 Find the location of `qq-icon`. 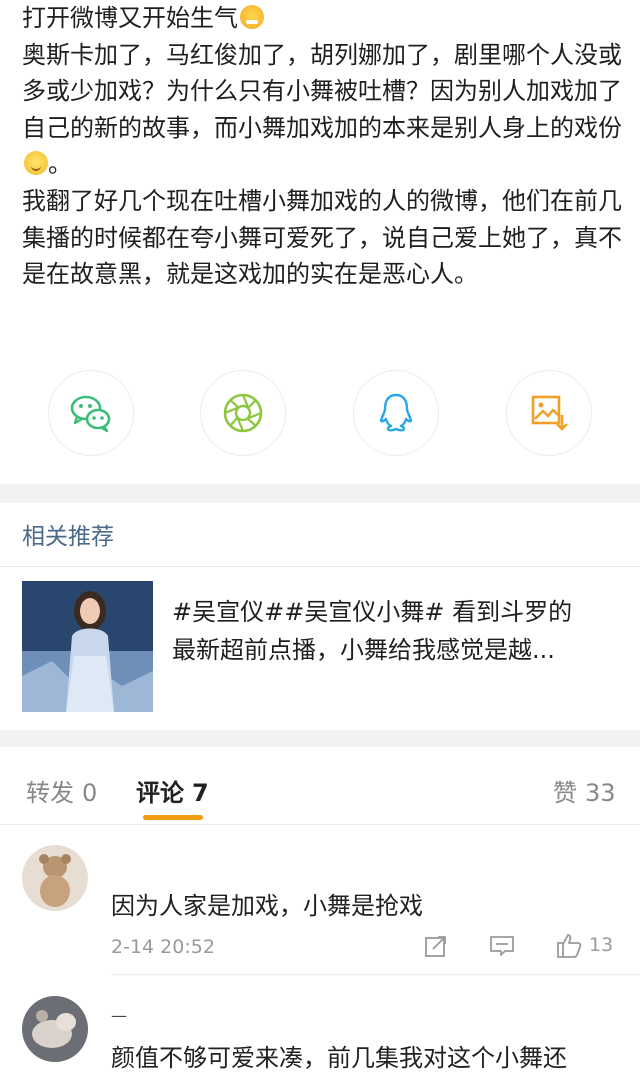

qq-icon is located at coordinates (396, 412).